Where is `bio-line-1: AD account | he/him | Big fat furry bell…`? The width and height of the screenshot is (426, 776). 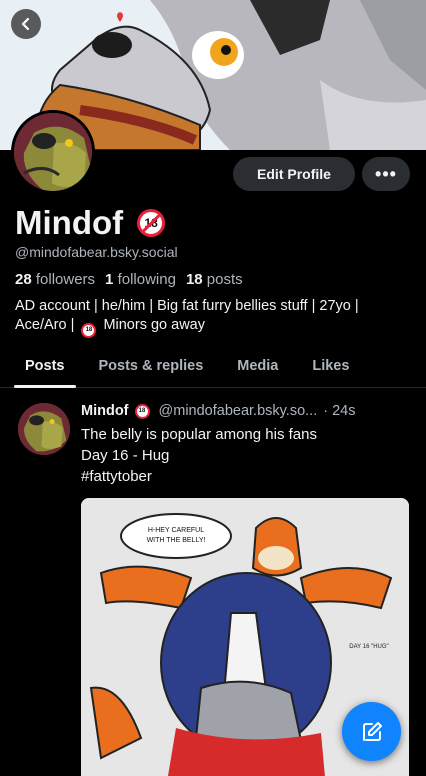
bio-line-1: AD account | he/him | Big fat furry bell… is located at coordinates (187, 306).